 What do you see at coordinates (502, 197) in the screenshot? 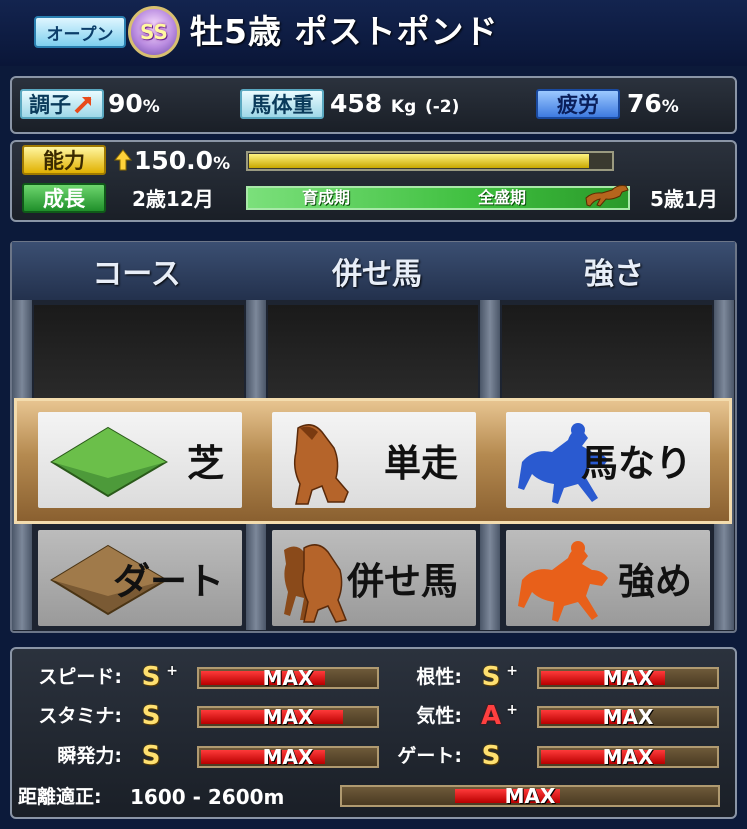
I see `growth-phase-2: 全盛期` at bounding box center [502, 197].